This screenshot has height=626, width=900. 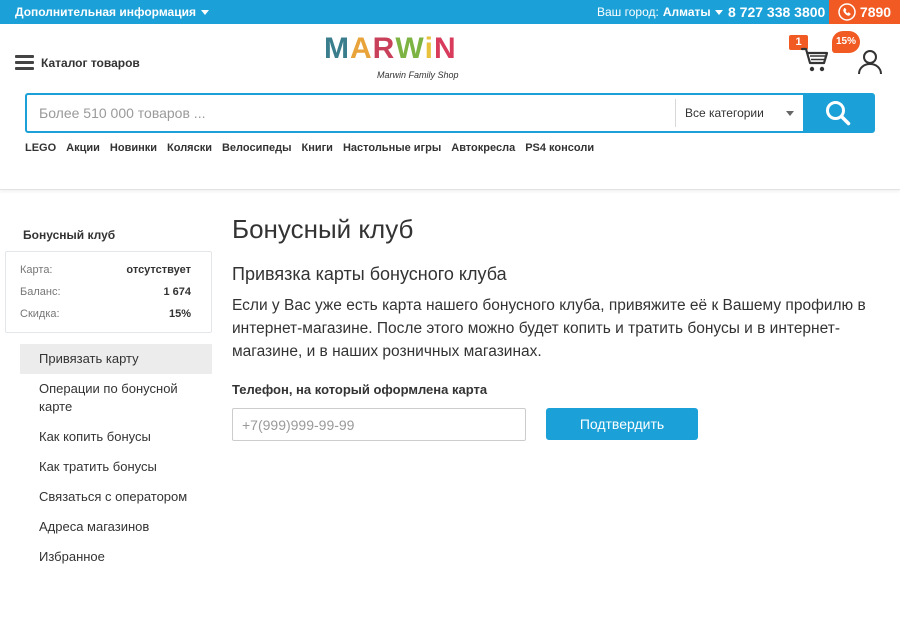 I want to click on quicklink-strollers: Коляски, so click(x=189, y=148).